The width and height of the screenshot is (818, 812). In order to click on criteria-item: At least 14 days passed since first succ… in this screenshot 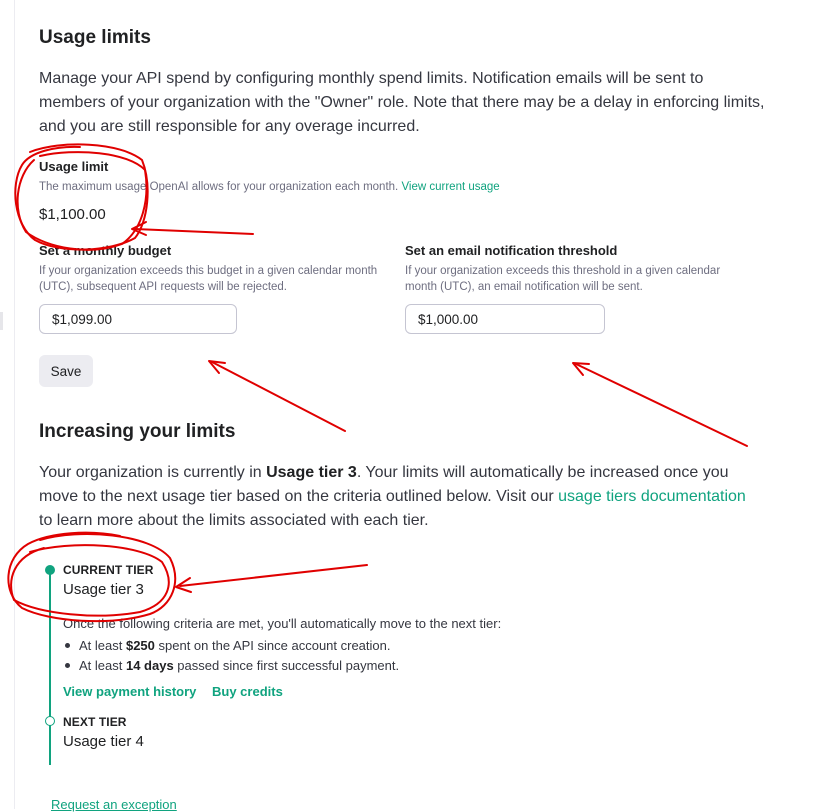, I will do `click(231, 666)`.